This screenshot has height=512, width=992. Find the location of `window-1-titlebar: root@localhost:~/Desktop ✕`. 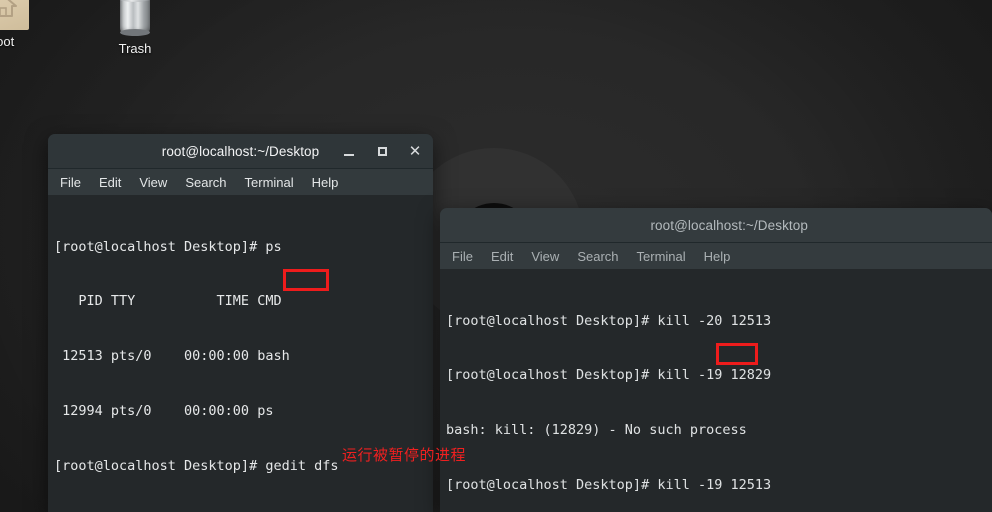

window-1-titlebar: root@localhost:~/Desktop ✕ is located at coordinates (240, 151).